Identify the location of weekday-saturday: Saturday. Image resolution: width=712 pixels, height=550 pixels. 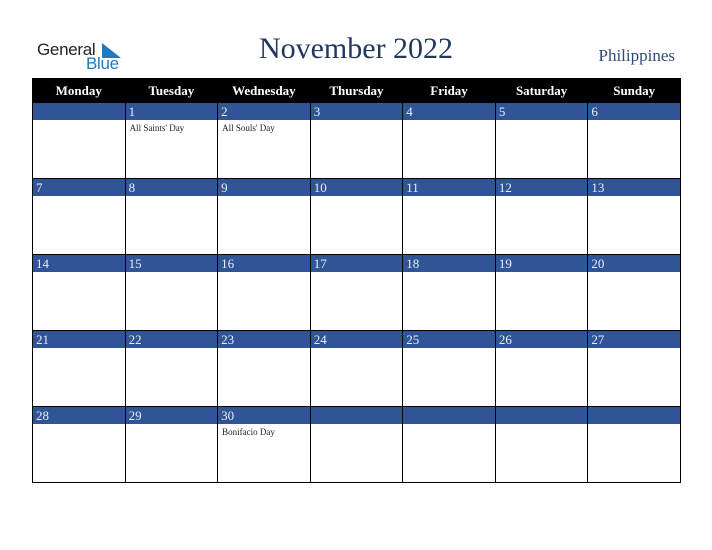
(541, 90).